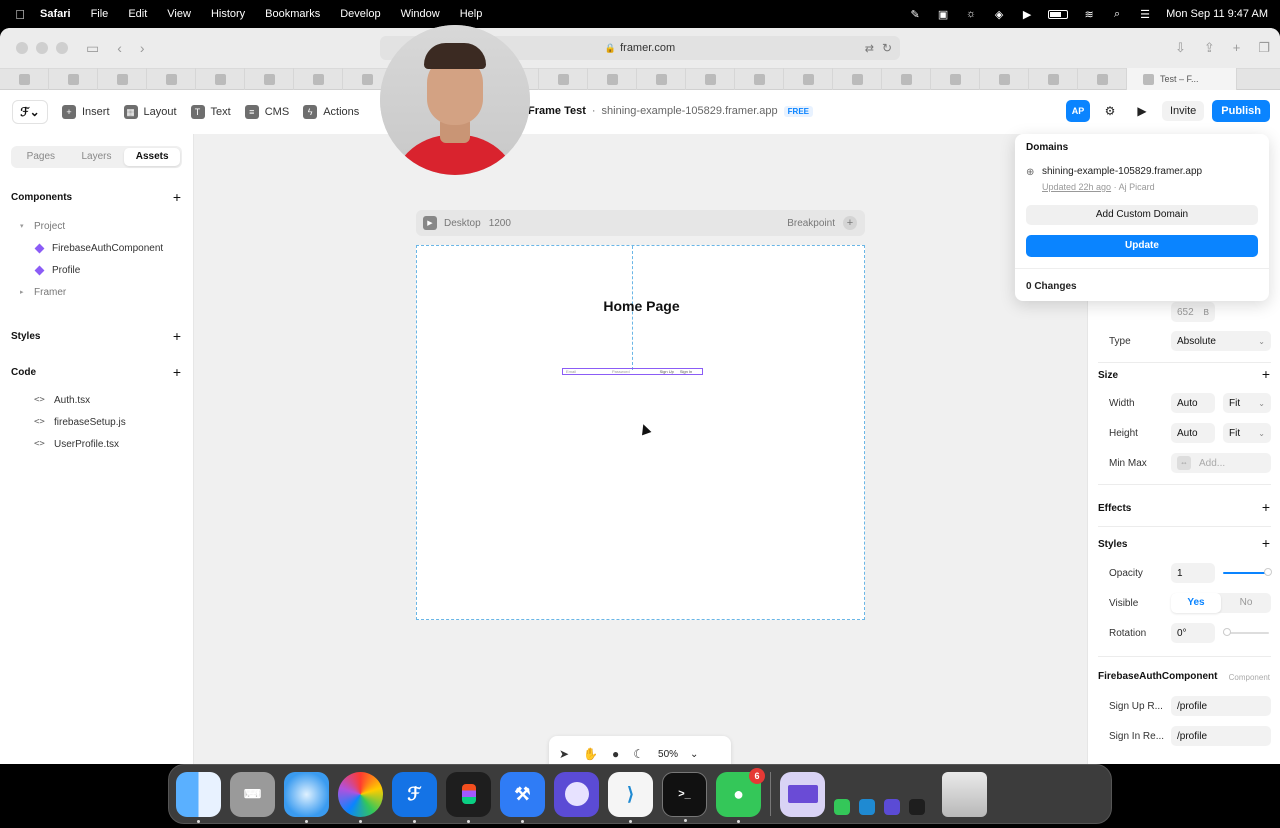 Image resolution: width=1280 pixels, height=828 pixels. Describe the element at coordinates (96, 248) in the screenshot. I see `component-firebase-auth: FirebaseAuthComponent` at that location.